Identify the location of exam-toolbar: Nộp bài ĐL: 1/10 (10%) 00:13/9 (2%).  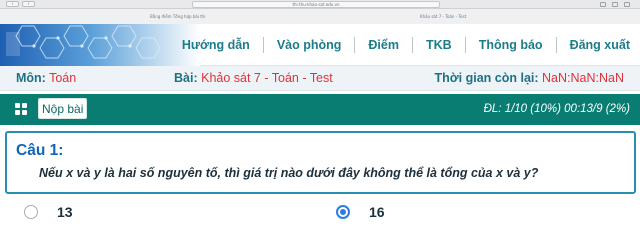
(320, 109).